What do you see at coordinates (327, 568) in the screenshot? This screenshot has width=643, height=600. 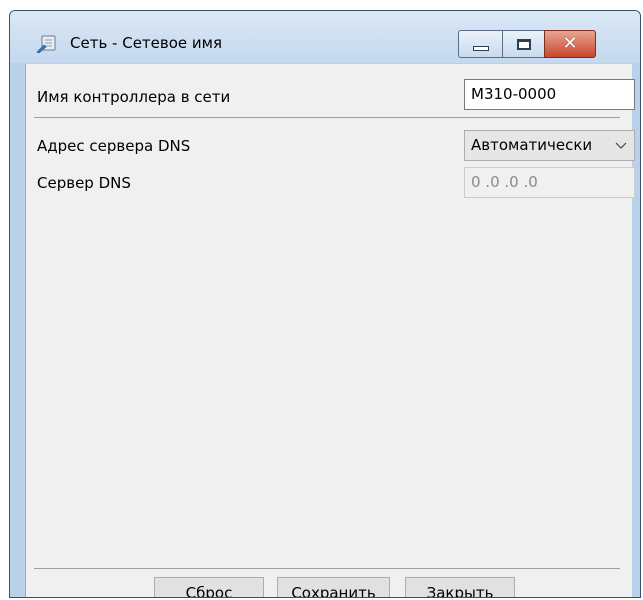 I see `footer-divider` at bounding box center [327, 568].